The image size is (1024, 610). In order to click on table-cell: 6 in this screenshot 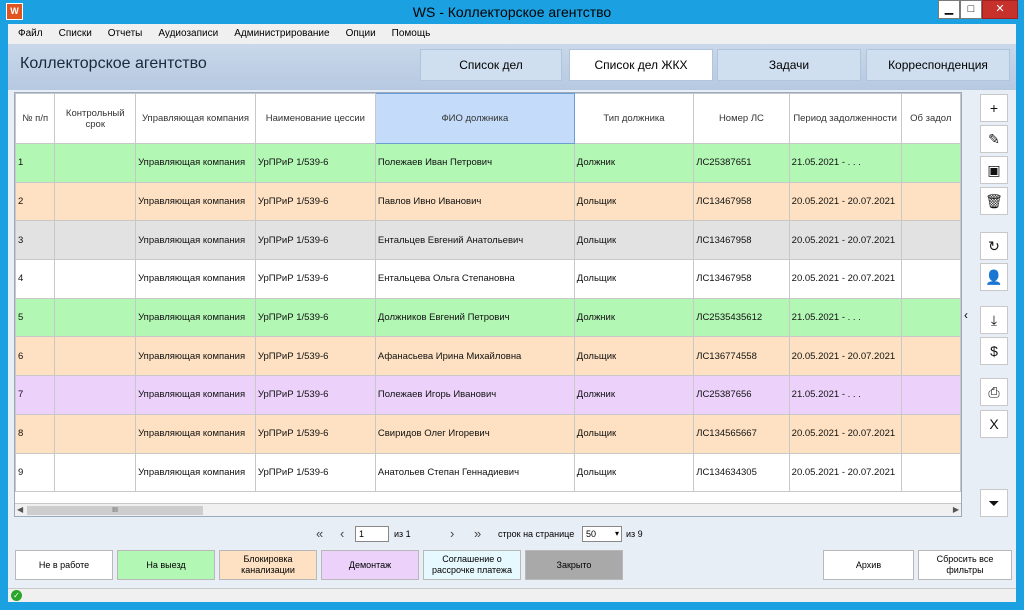, I will do `click(35, 356)`.